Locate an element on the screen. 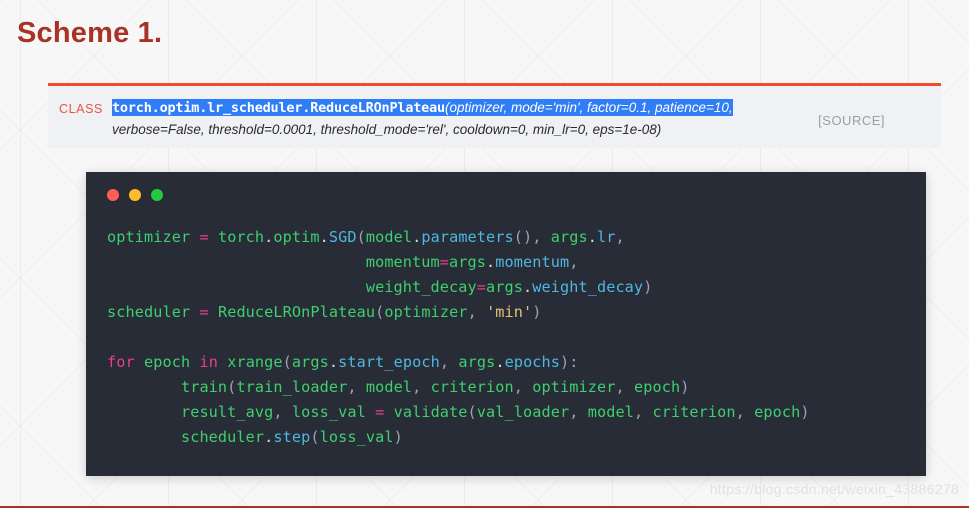 The width and height of the screenshot is (969, 508). code-token: xrange is located at coordinates (255, 362).